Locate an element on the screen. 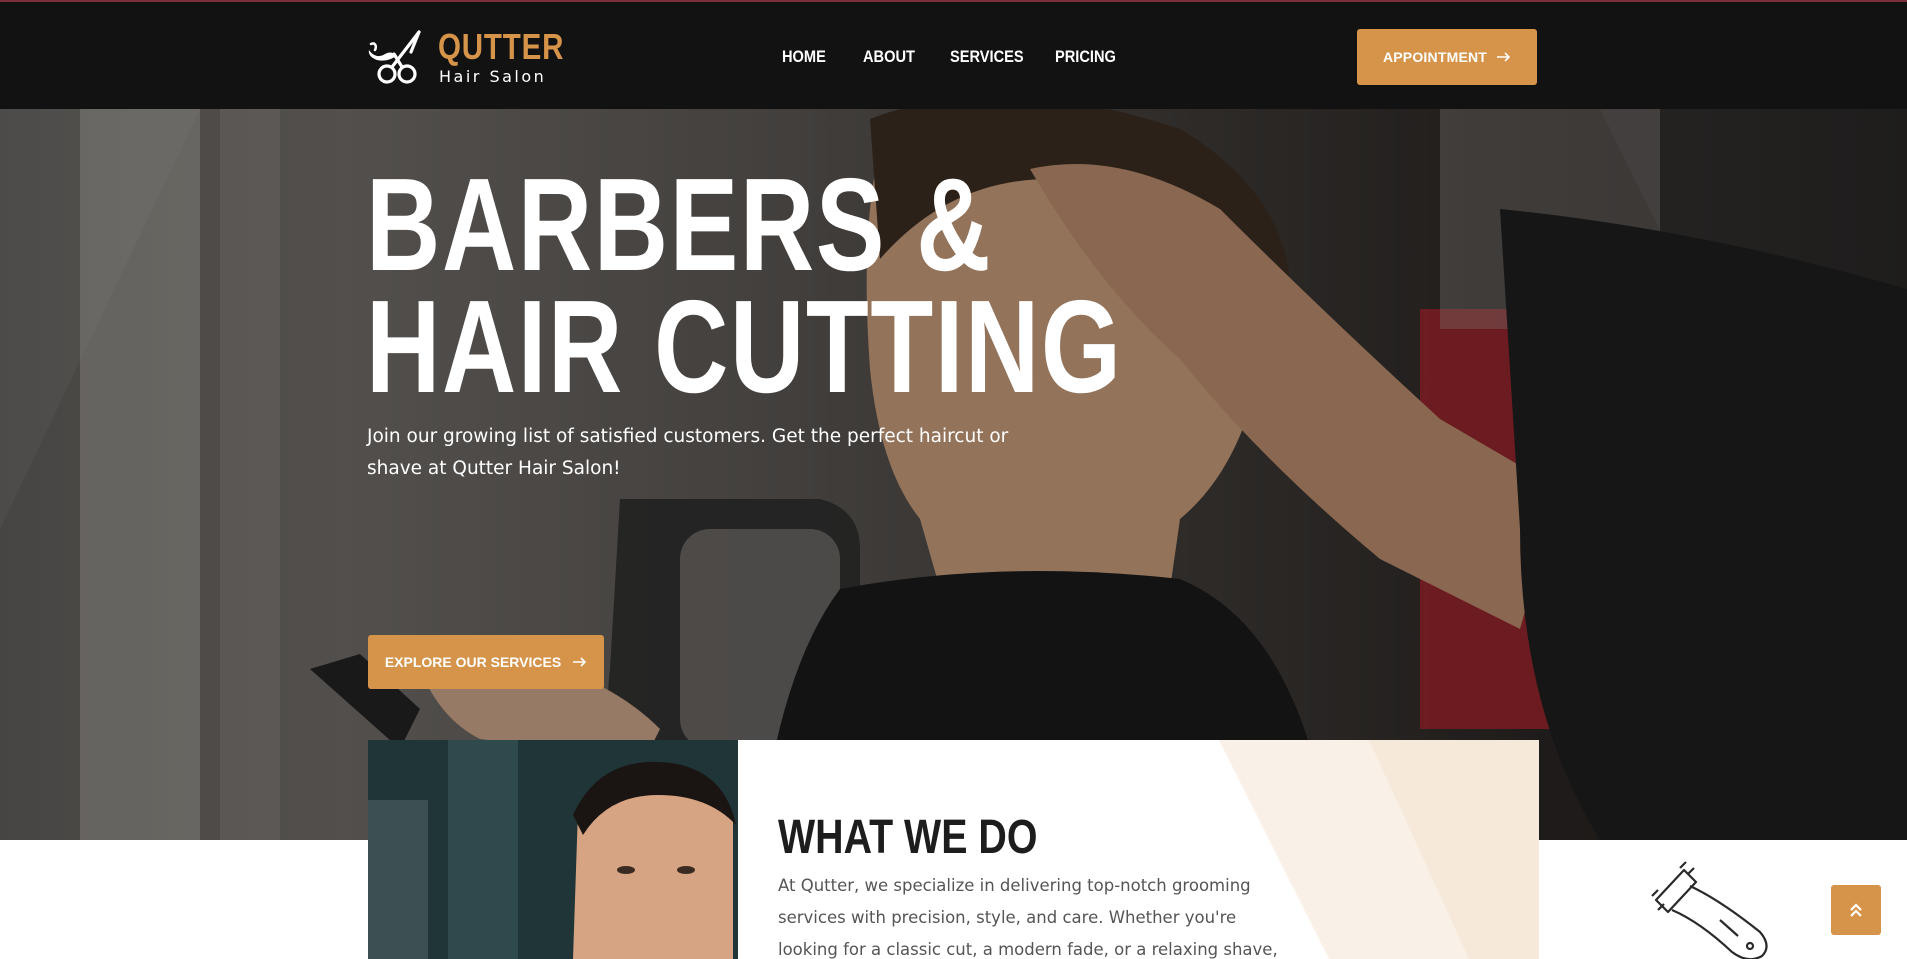  hair-clipper-icon is located at coordinates (1709, 910).